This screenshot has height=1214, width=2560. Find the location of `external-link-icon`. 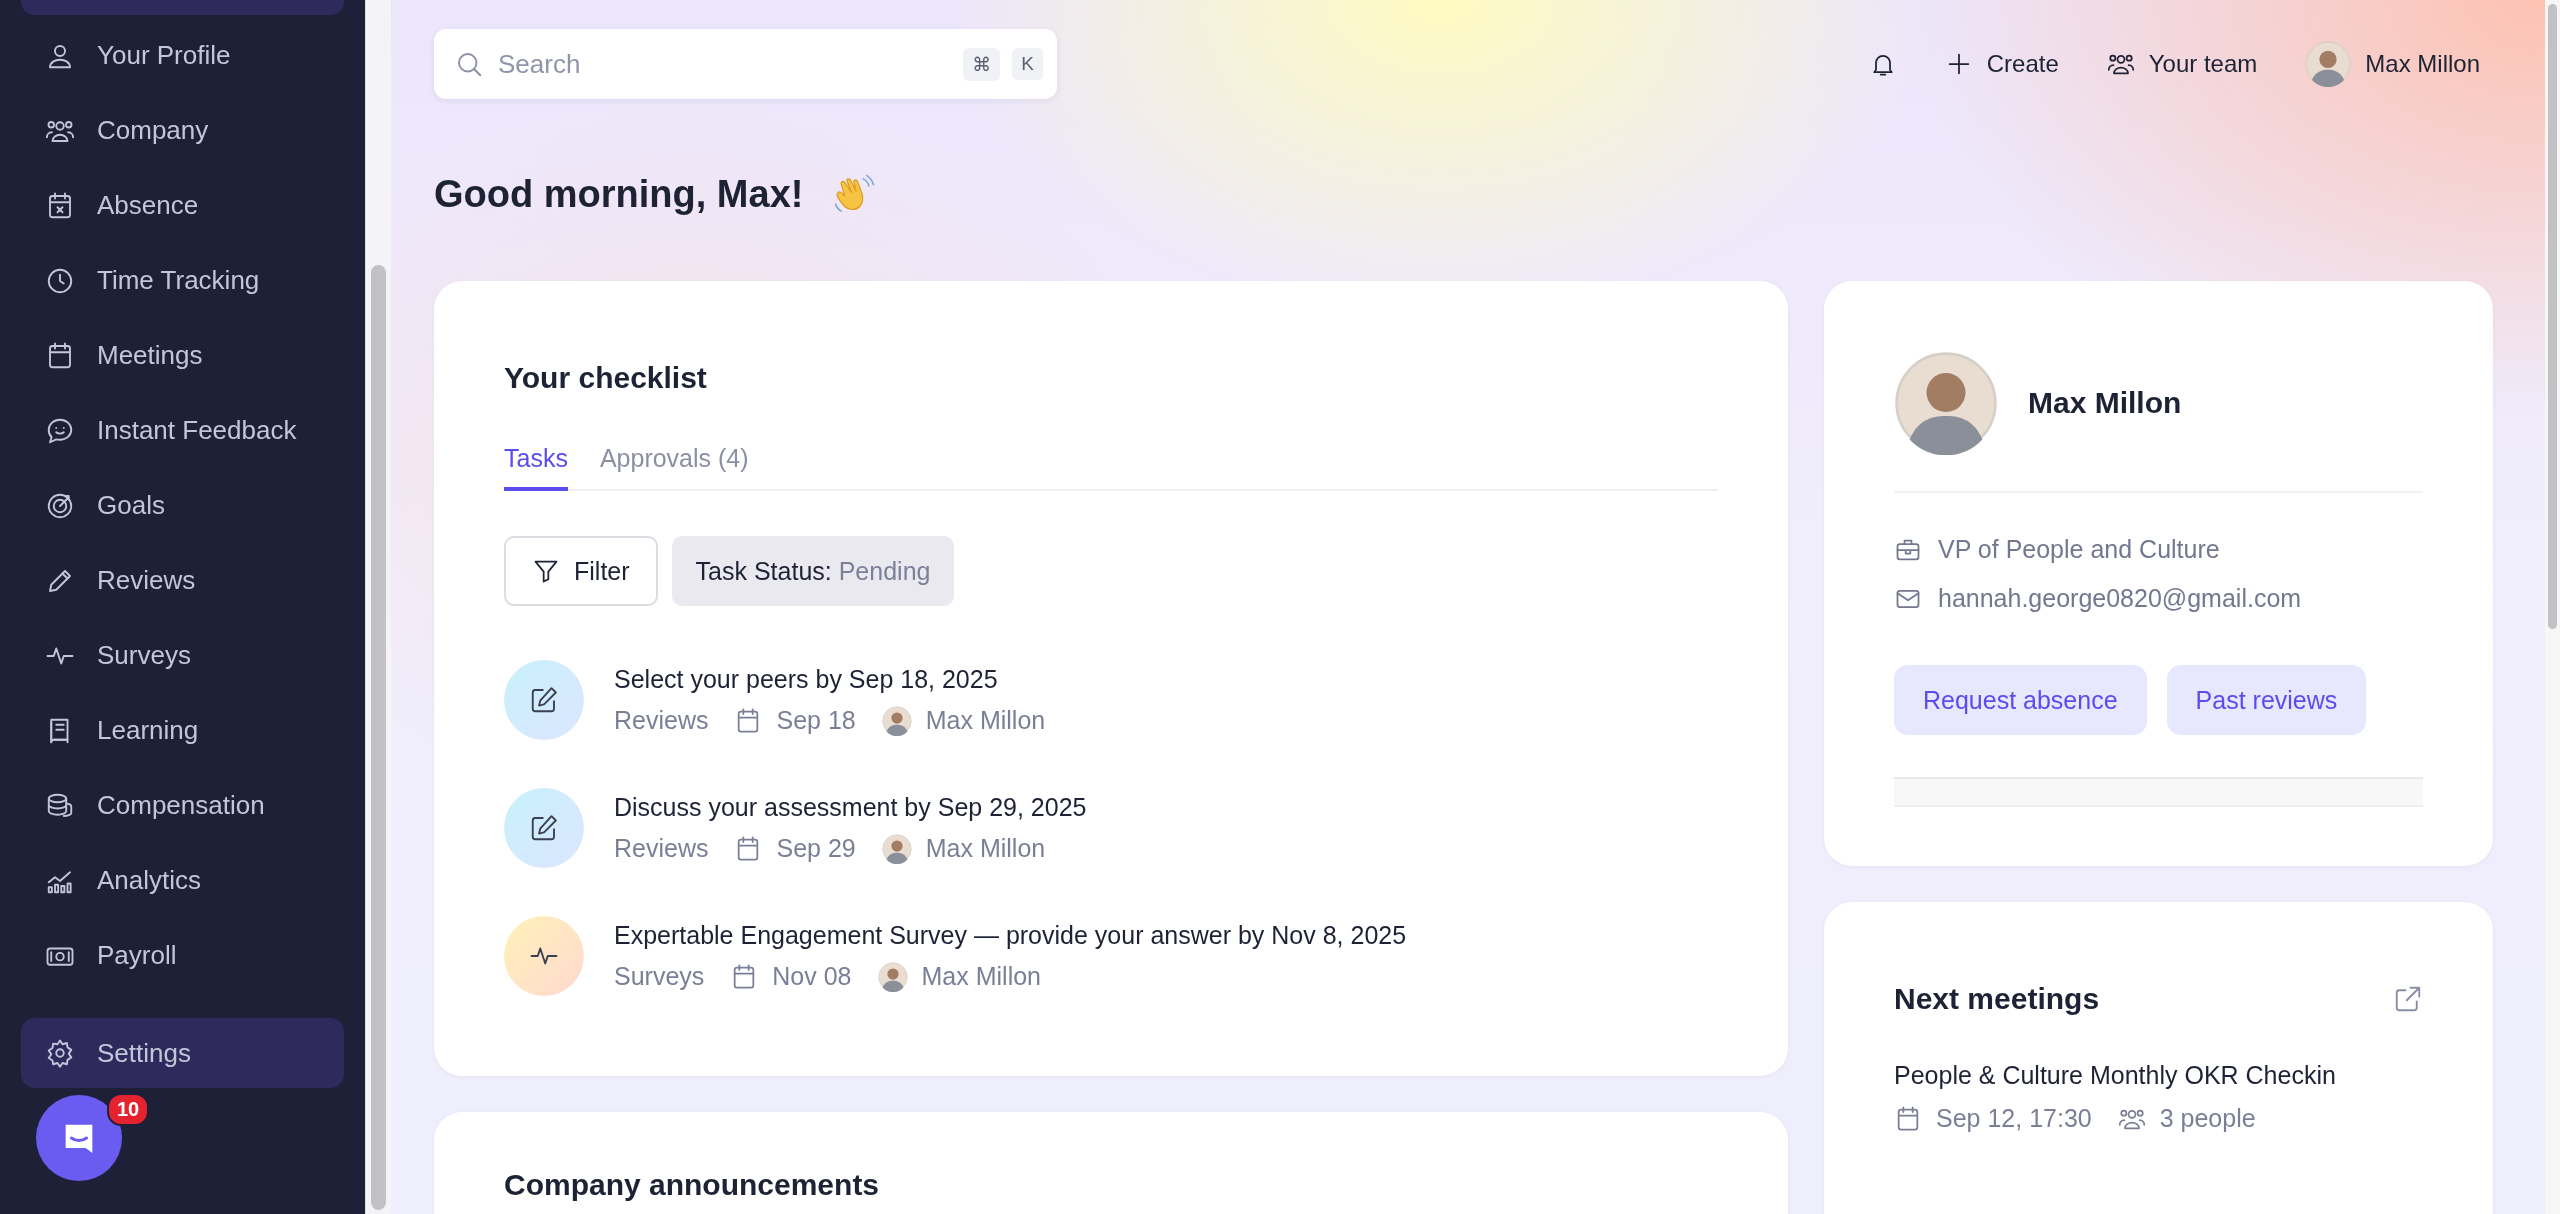

external-link-icon is located at coordinates (2408, 999).